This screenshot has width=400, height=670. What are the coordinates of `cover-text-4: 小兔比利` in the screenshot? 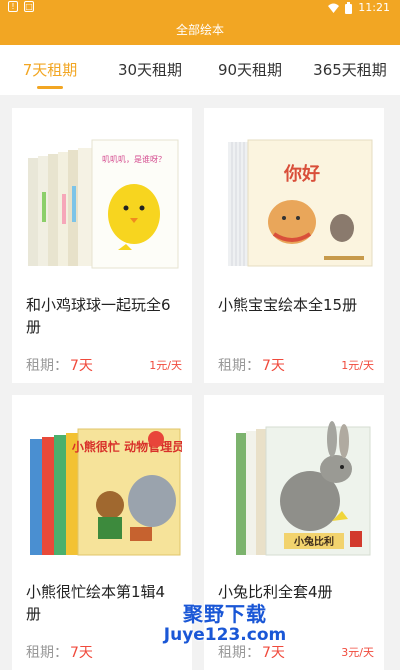 It's located at (313, 541).